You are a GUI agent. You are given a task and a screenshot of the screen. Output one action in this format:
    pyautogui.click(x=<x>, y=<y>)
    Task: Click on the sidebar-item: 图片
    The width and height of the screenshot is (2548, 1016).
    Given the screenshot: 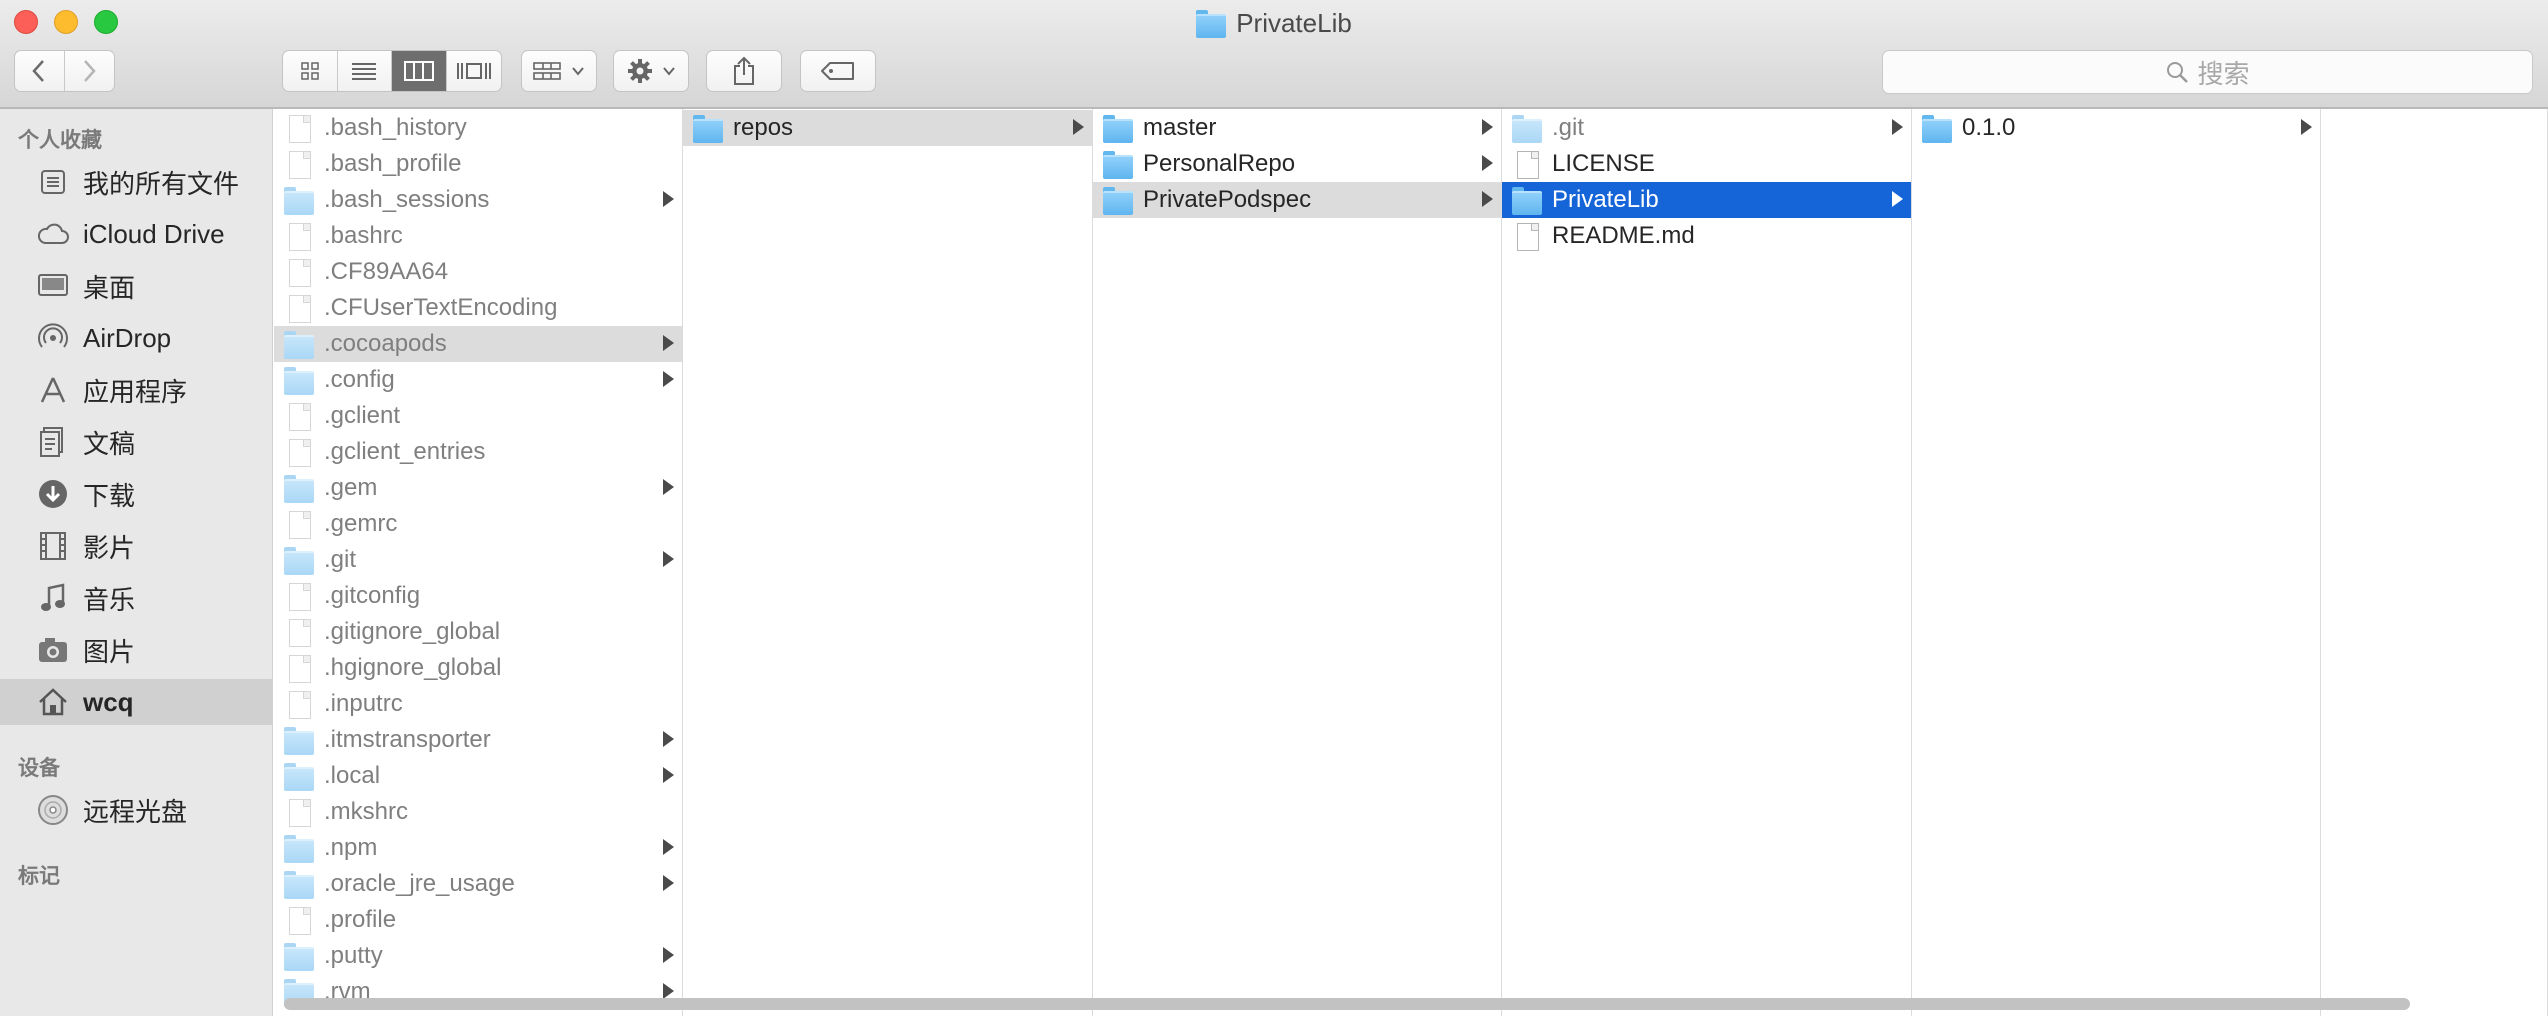 What is the action you would take?
    pyautogui.click(x=136, y=650)
    